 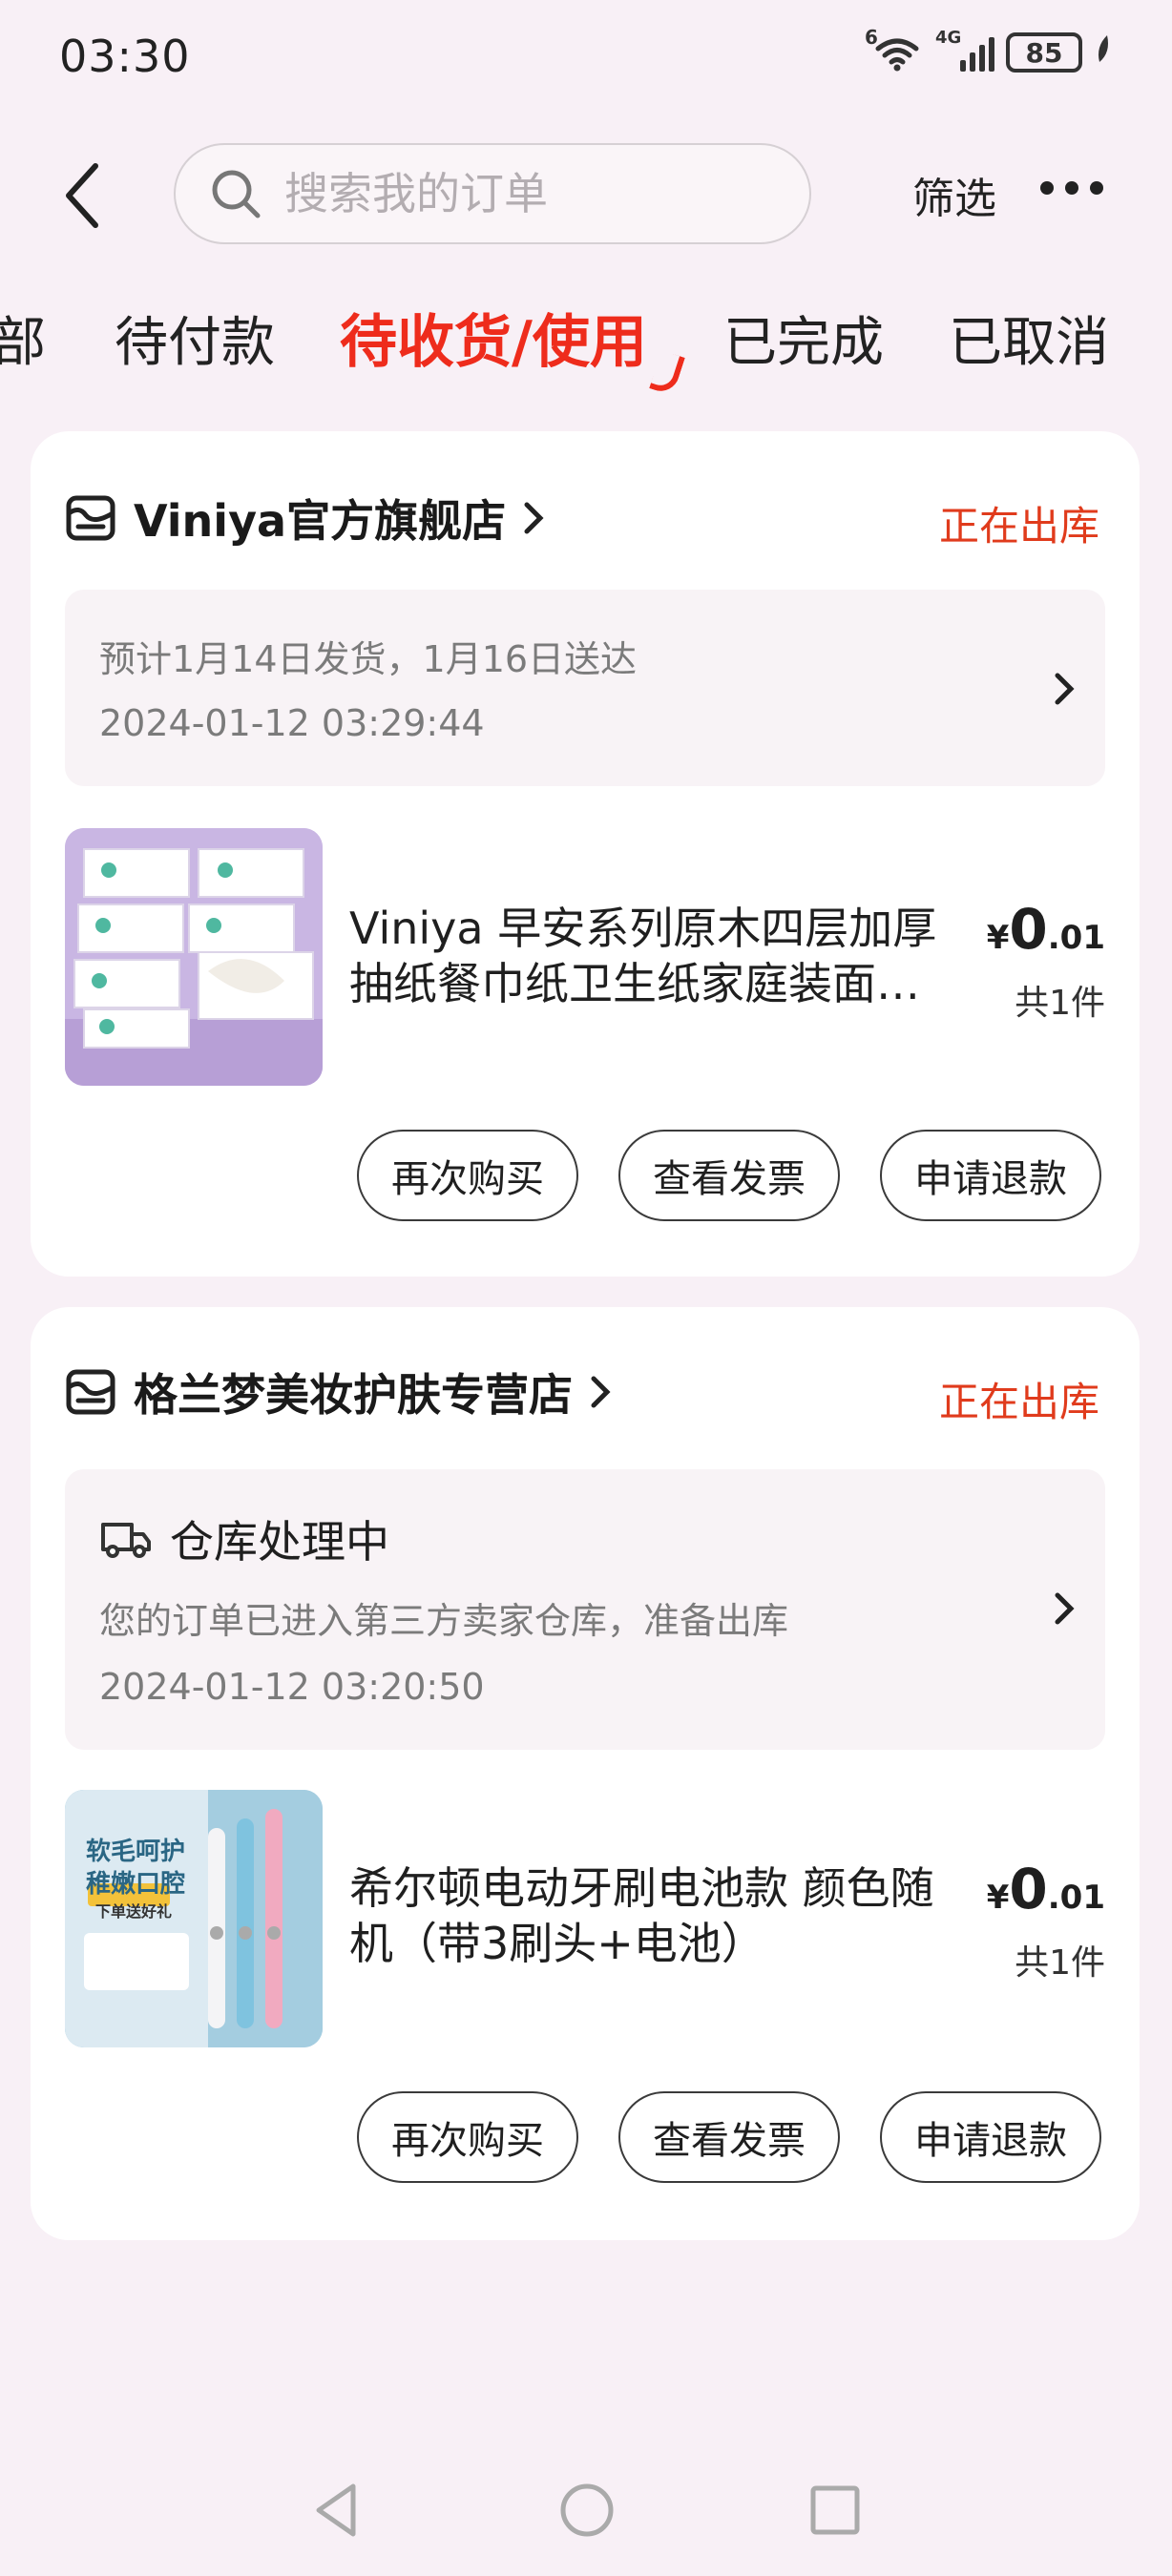 What do you see at coordinates (134, 1911) in the screenshot?
I see `product-image-badge: 下单送好礼` at bounding box center [134, 1911].